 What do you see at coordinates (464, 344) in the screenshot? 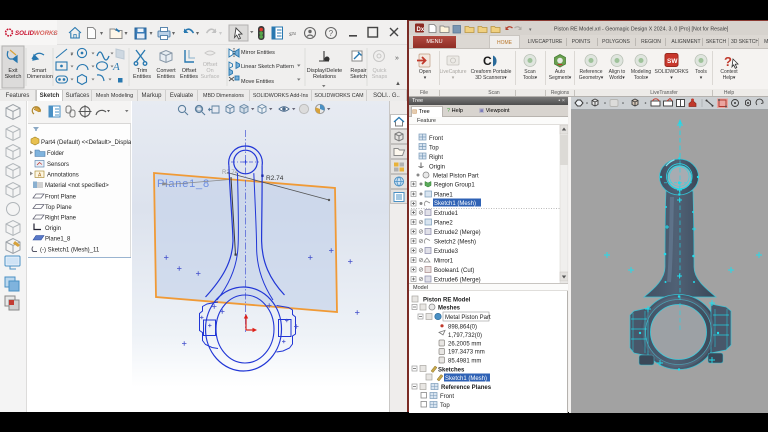
I see `svg-text: 26.2005 mm` at bounding box center [464, 344].